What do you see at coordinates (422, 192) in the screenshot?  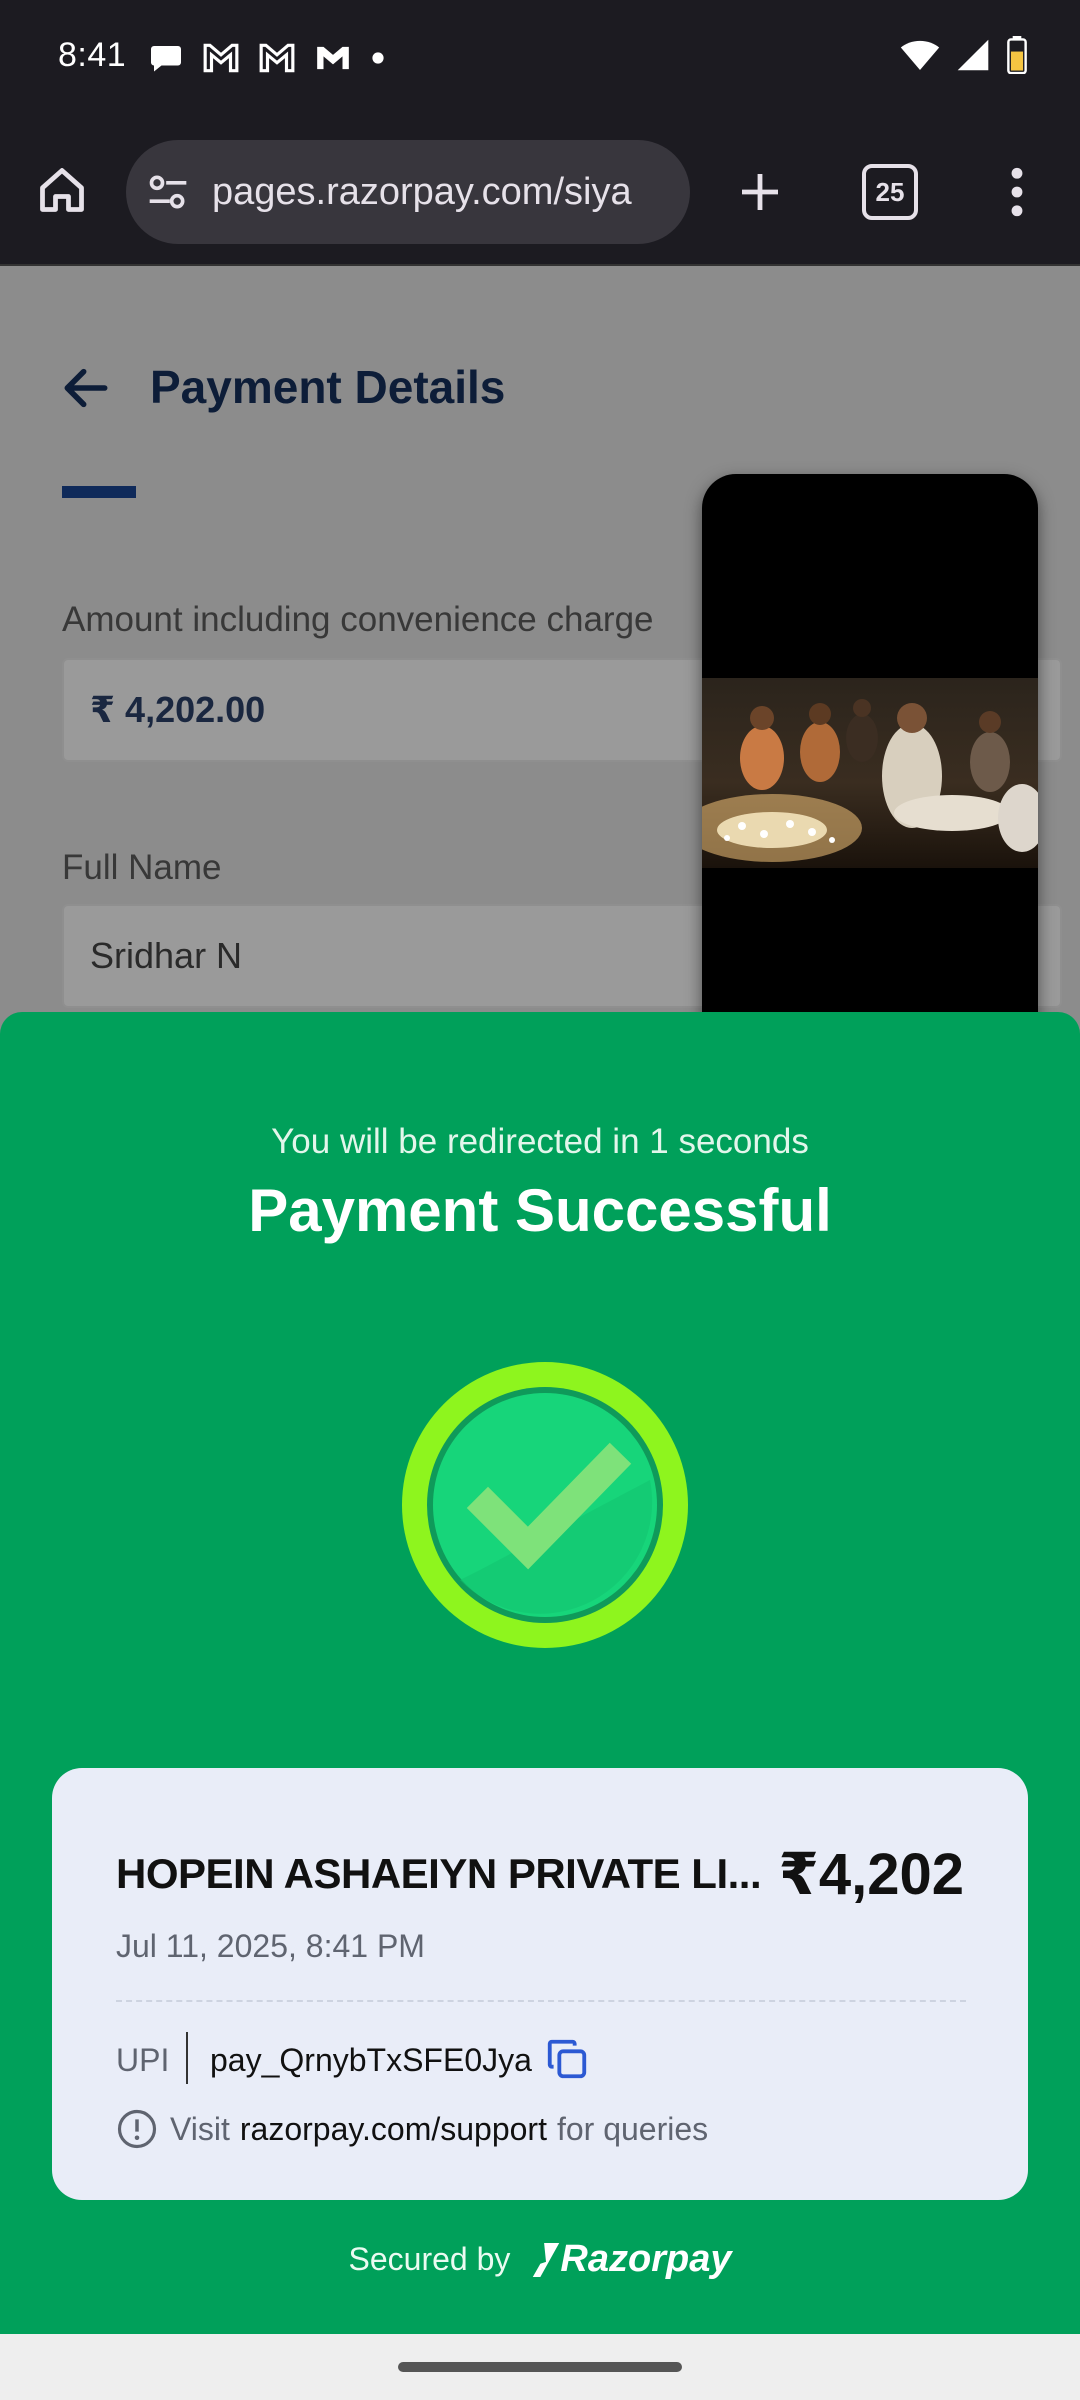 I see `url-text: pages.razorpay.com/siya` at bounding box center [422, 192].